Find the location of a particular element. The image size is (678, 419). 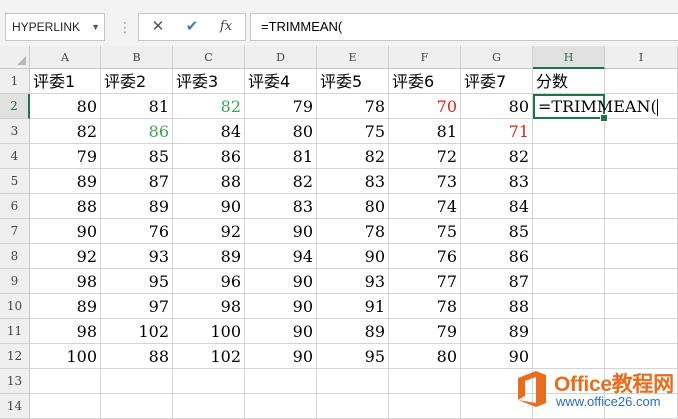

cell-c8: 89 is located at coordinates (209, 256).